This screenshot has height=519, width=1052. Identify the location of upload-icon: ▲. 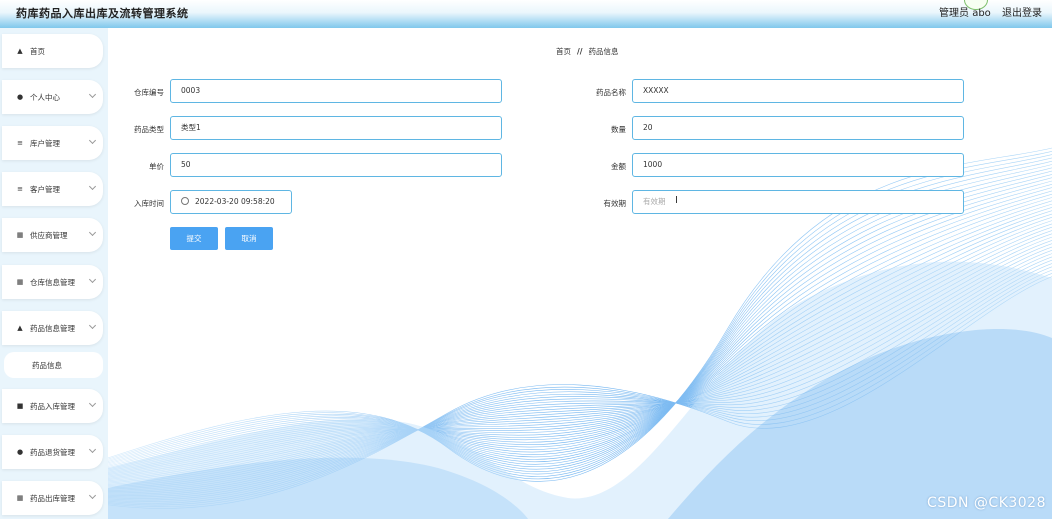
(20, 328).